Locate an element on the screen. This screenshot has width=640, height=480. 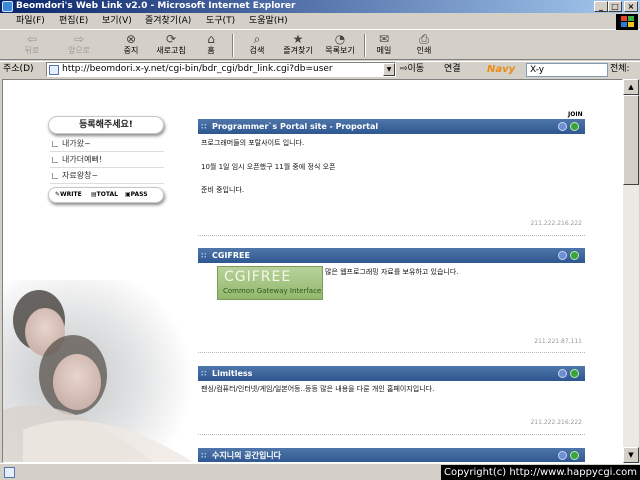
mail-button: ✉ 메일 is located at coordinates (384, 46).